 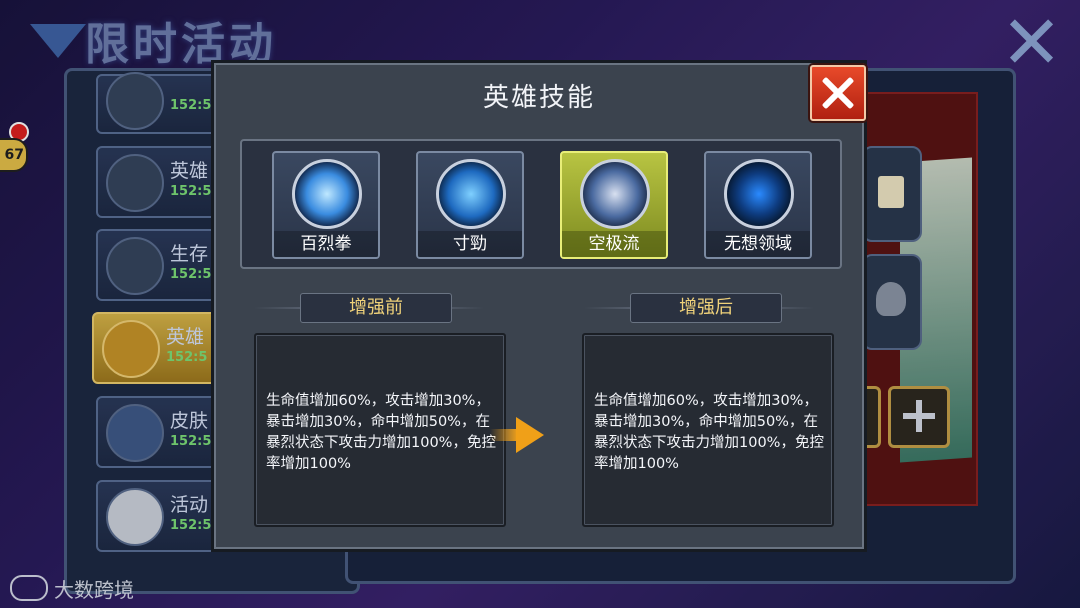 What do you see at coordinates (504, 435) in the screenshot?
I see `arrow-tail` at bounding box center [504, 435].